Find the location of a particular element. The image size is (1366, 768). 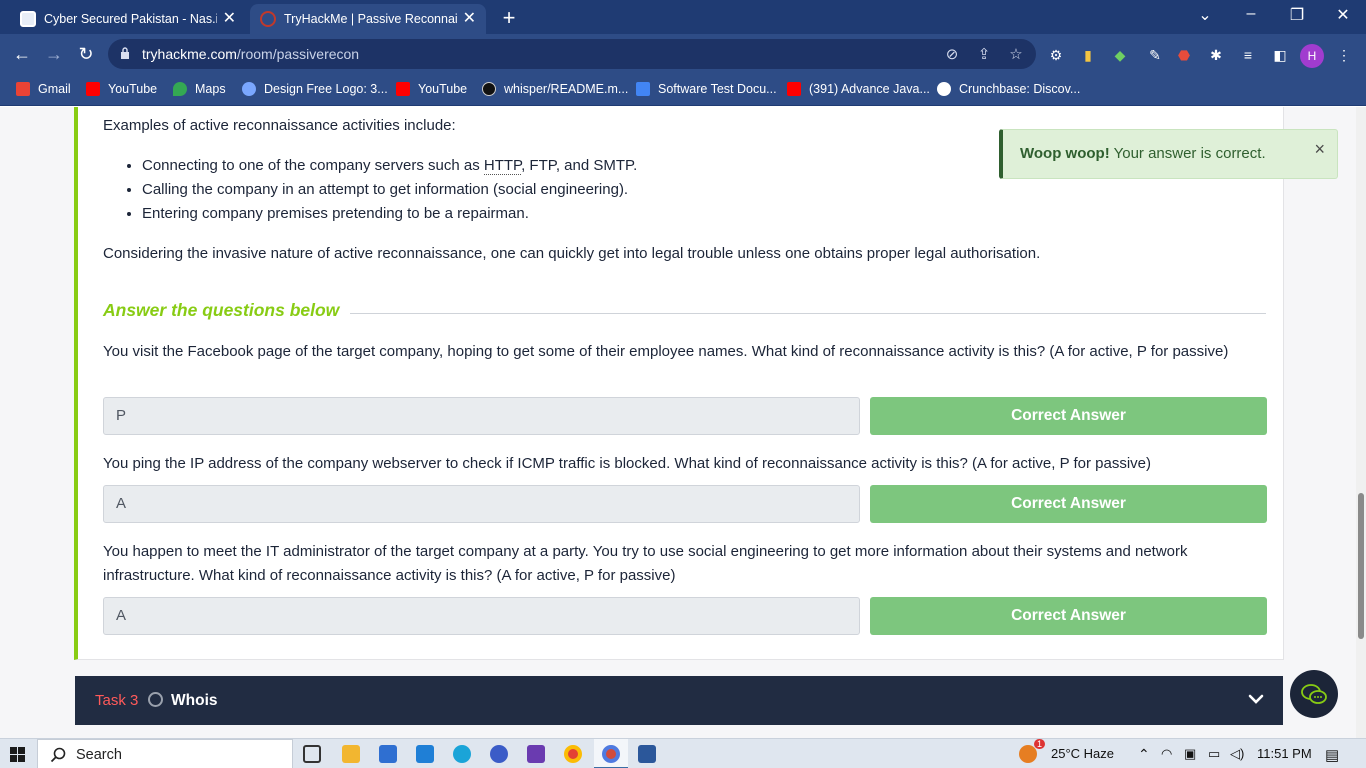

weather-badge: 1 is located at coordinates (1040, 744).